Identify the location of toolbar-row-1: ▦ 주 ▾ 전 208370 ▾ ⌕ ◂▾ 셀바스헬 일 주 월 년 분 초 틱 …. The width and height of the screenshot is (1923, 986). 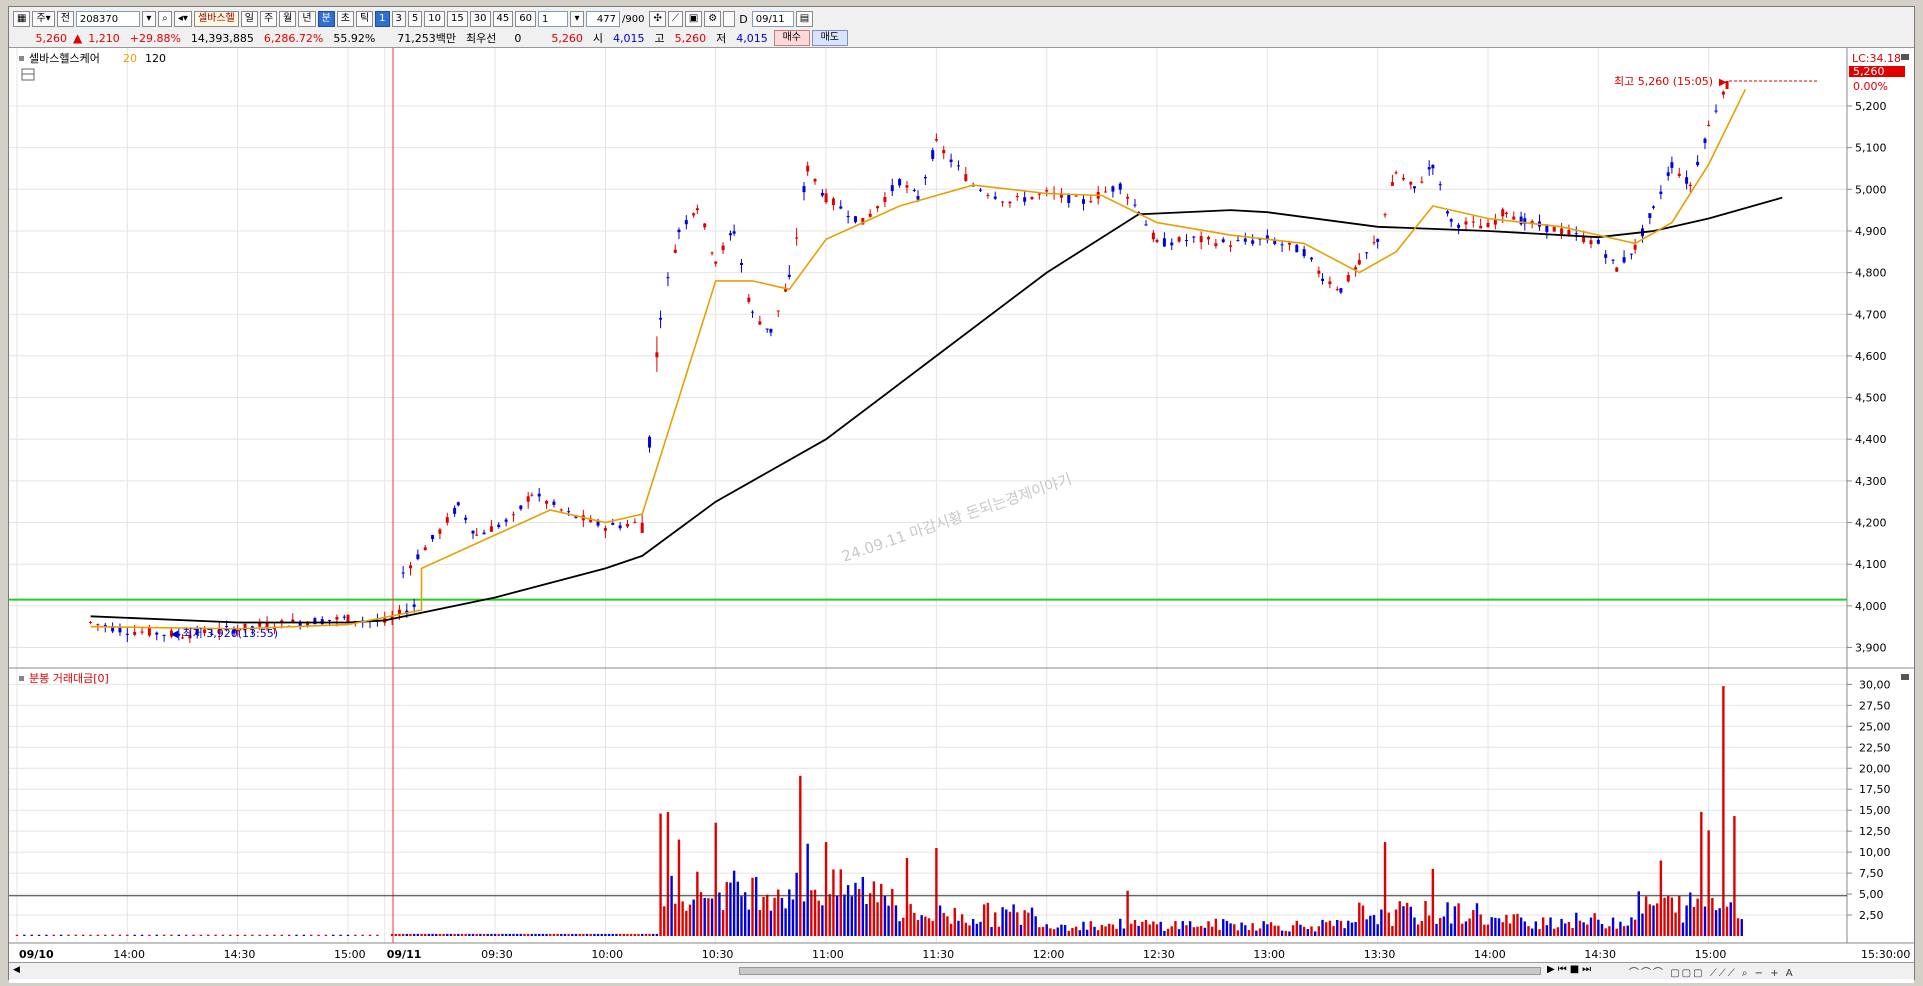
(411, 19).